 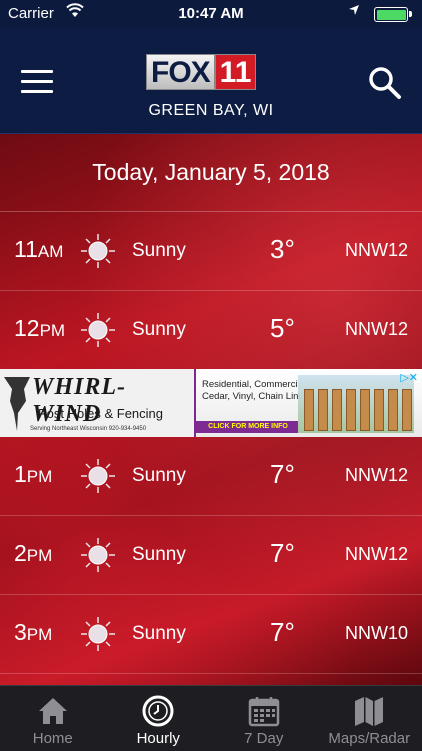 What do you see at coordinates (211, 14) in the screenshot?
I see `status-bar: Carrier 10:47 AM` at bounding box center [211, 14].